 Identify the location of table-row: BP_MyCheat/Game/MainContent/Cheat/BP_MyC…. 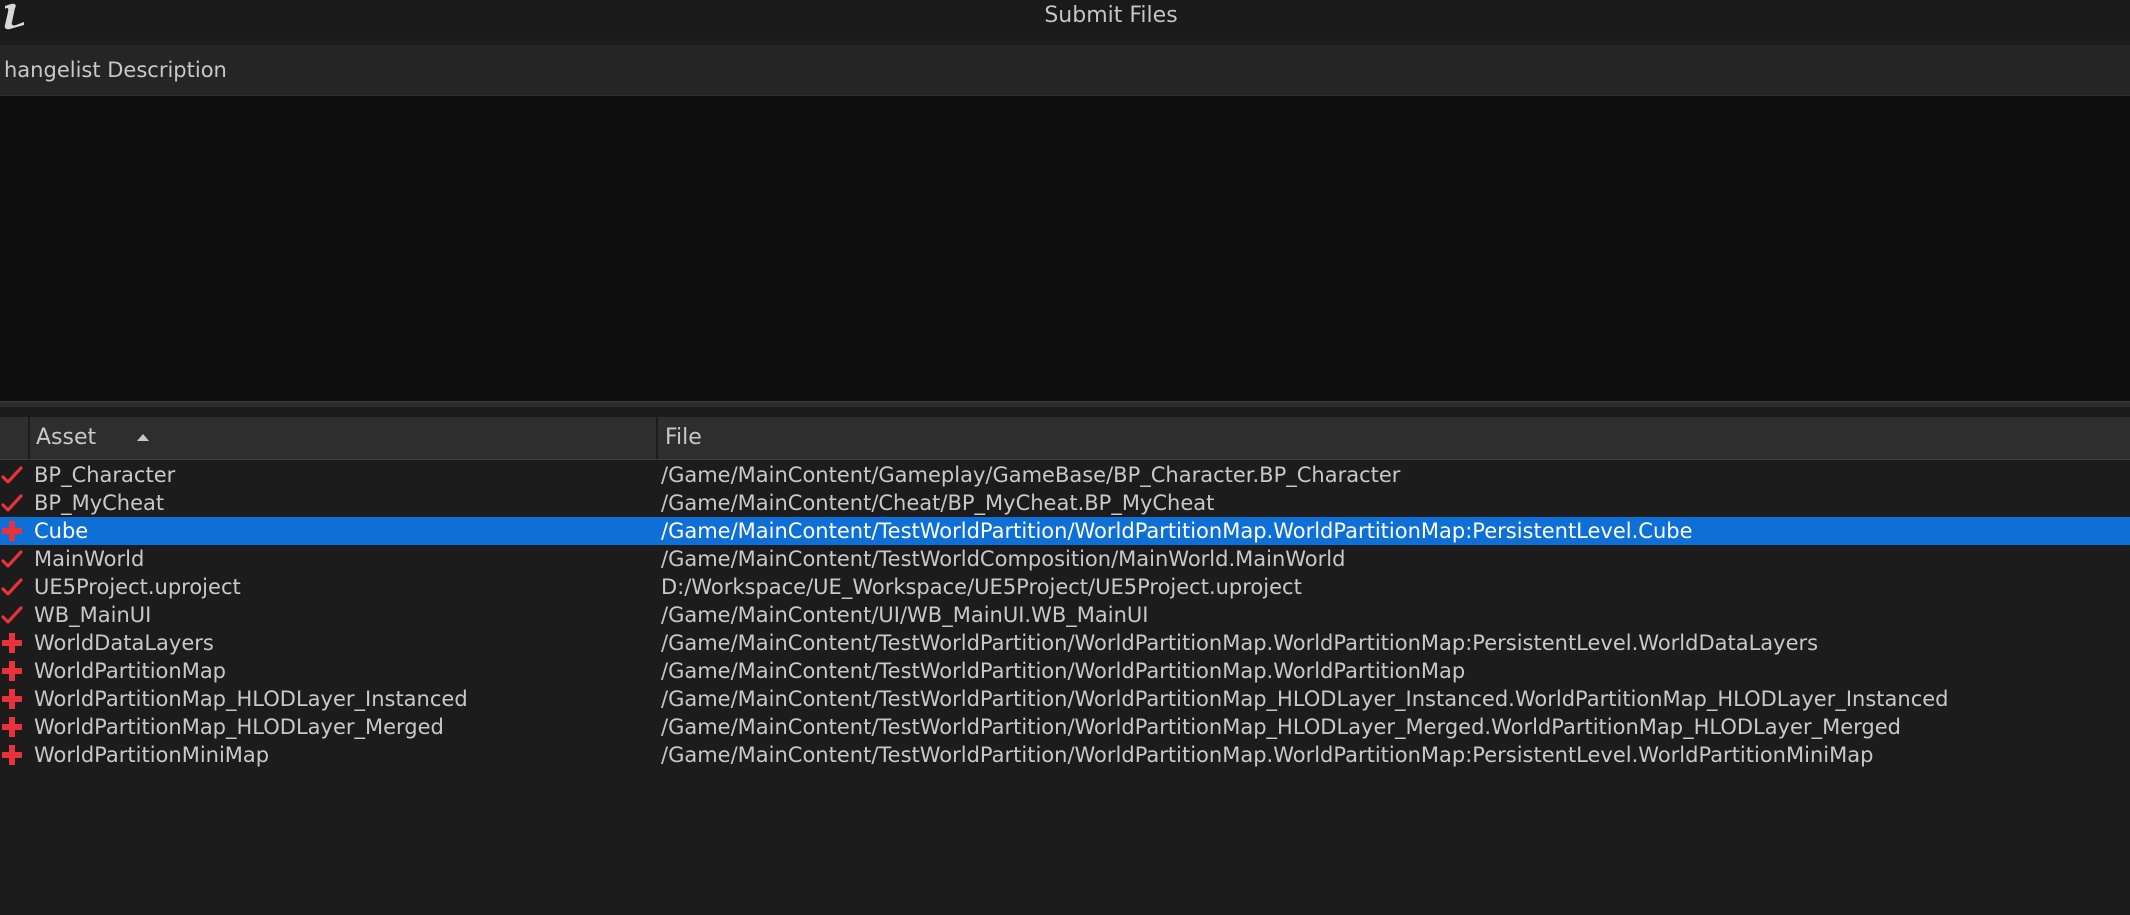
(1065, 503).